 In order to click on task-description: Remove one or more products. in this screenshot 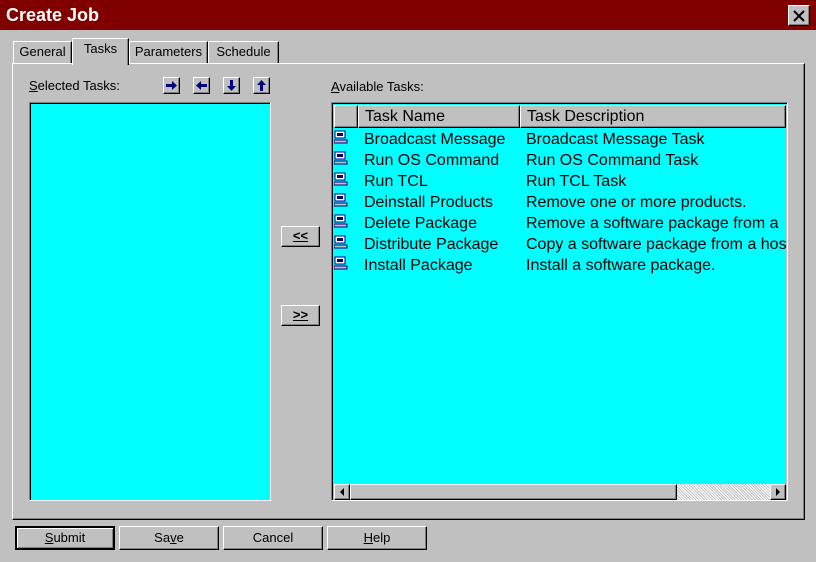, I will do `click(636, 202)`.